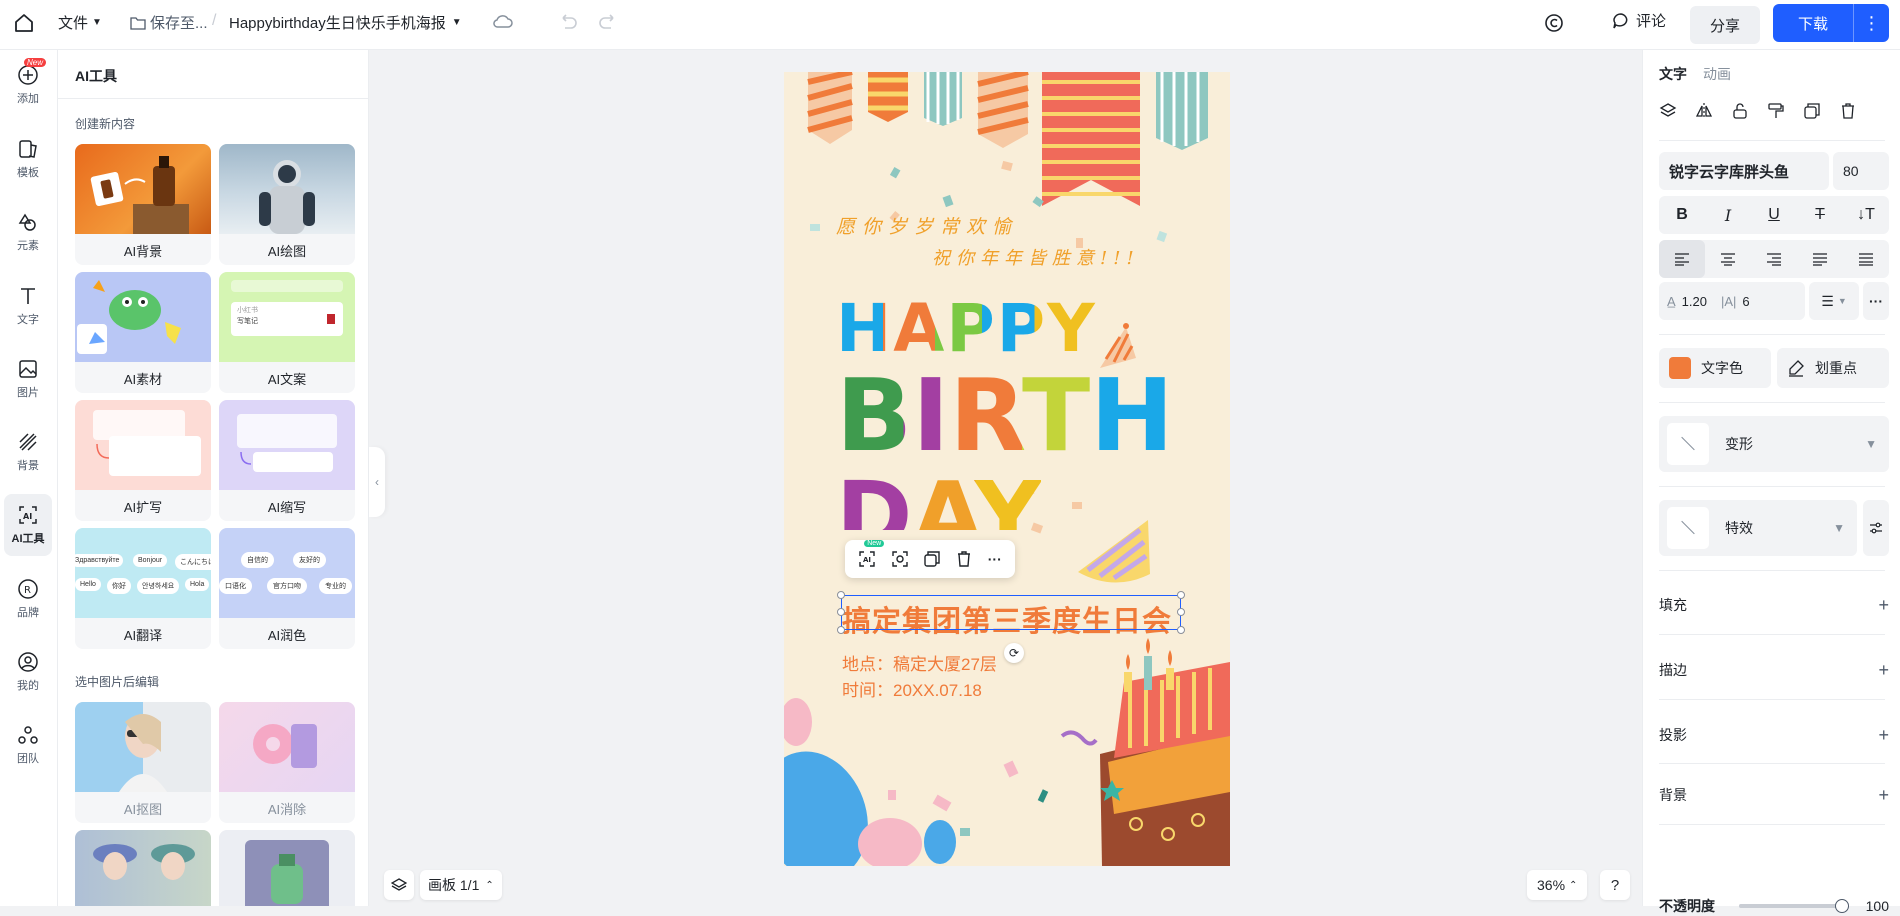 The height and width of the screenshot is (916, 1900). What do you see at coordinates (1704, 111) in the screenshot?
I see `flip-icon` at bounding box center [1704, 111].